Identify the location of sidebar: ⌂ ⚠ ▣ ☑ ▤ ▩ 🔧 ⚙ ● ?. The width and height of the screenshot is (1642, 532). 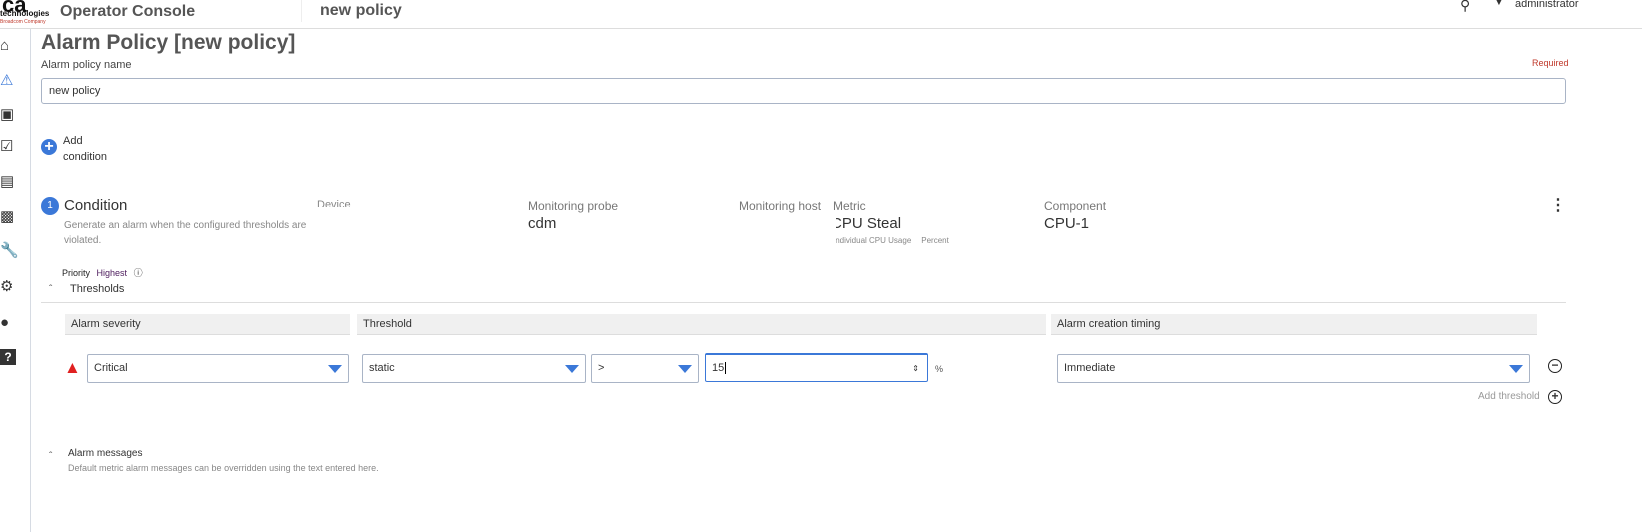
(15, 280).